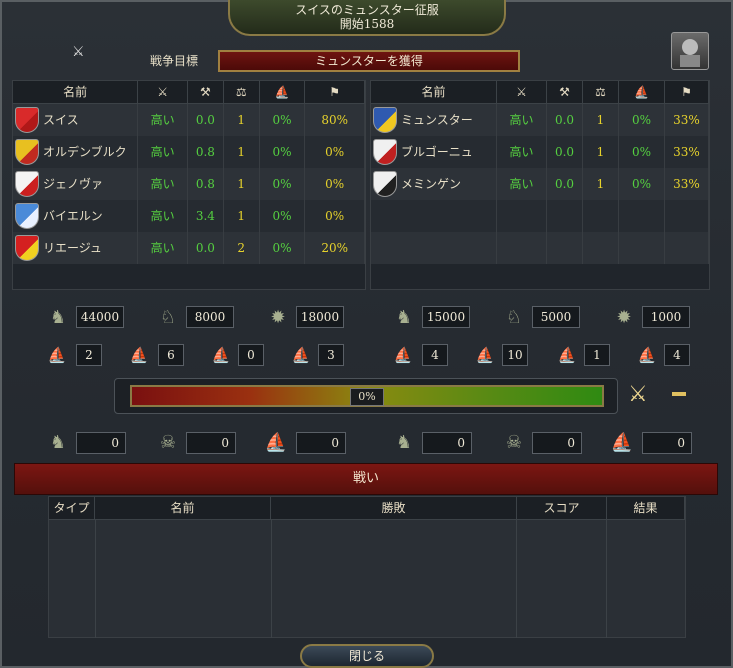 The height and width of the screenshot is (668, 733). I want to click on country-cell: バイエルン, so click(76, 216).